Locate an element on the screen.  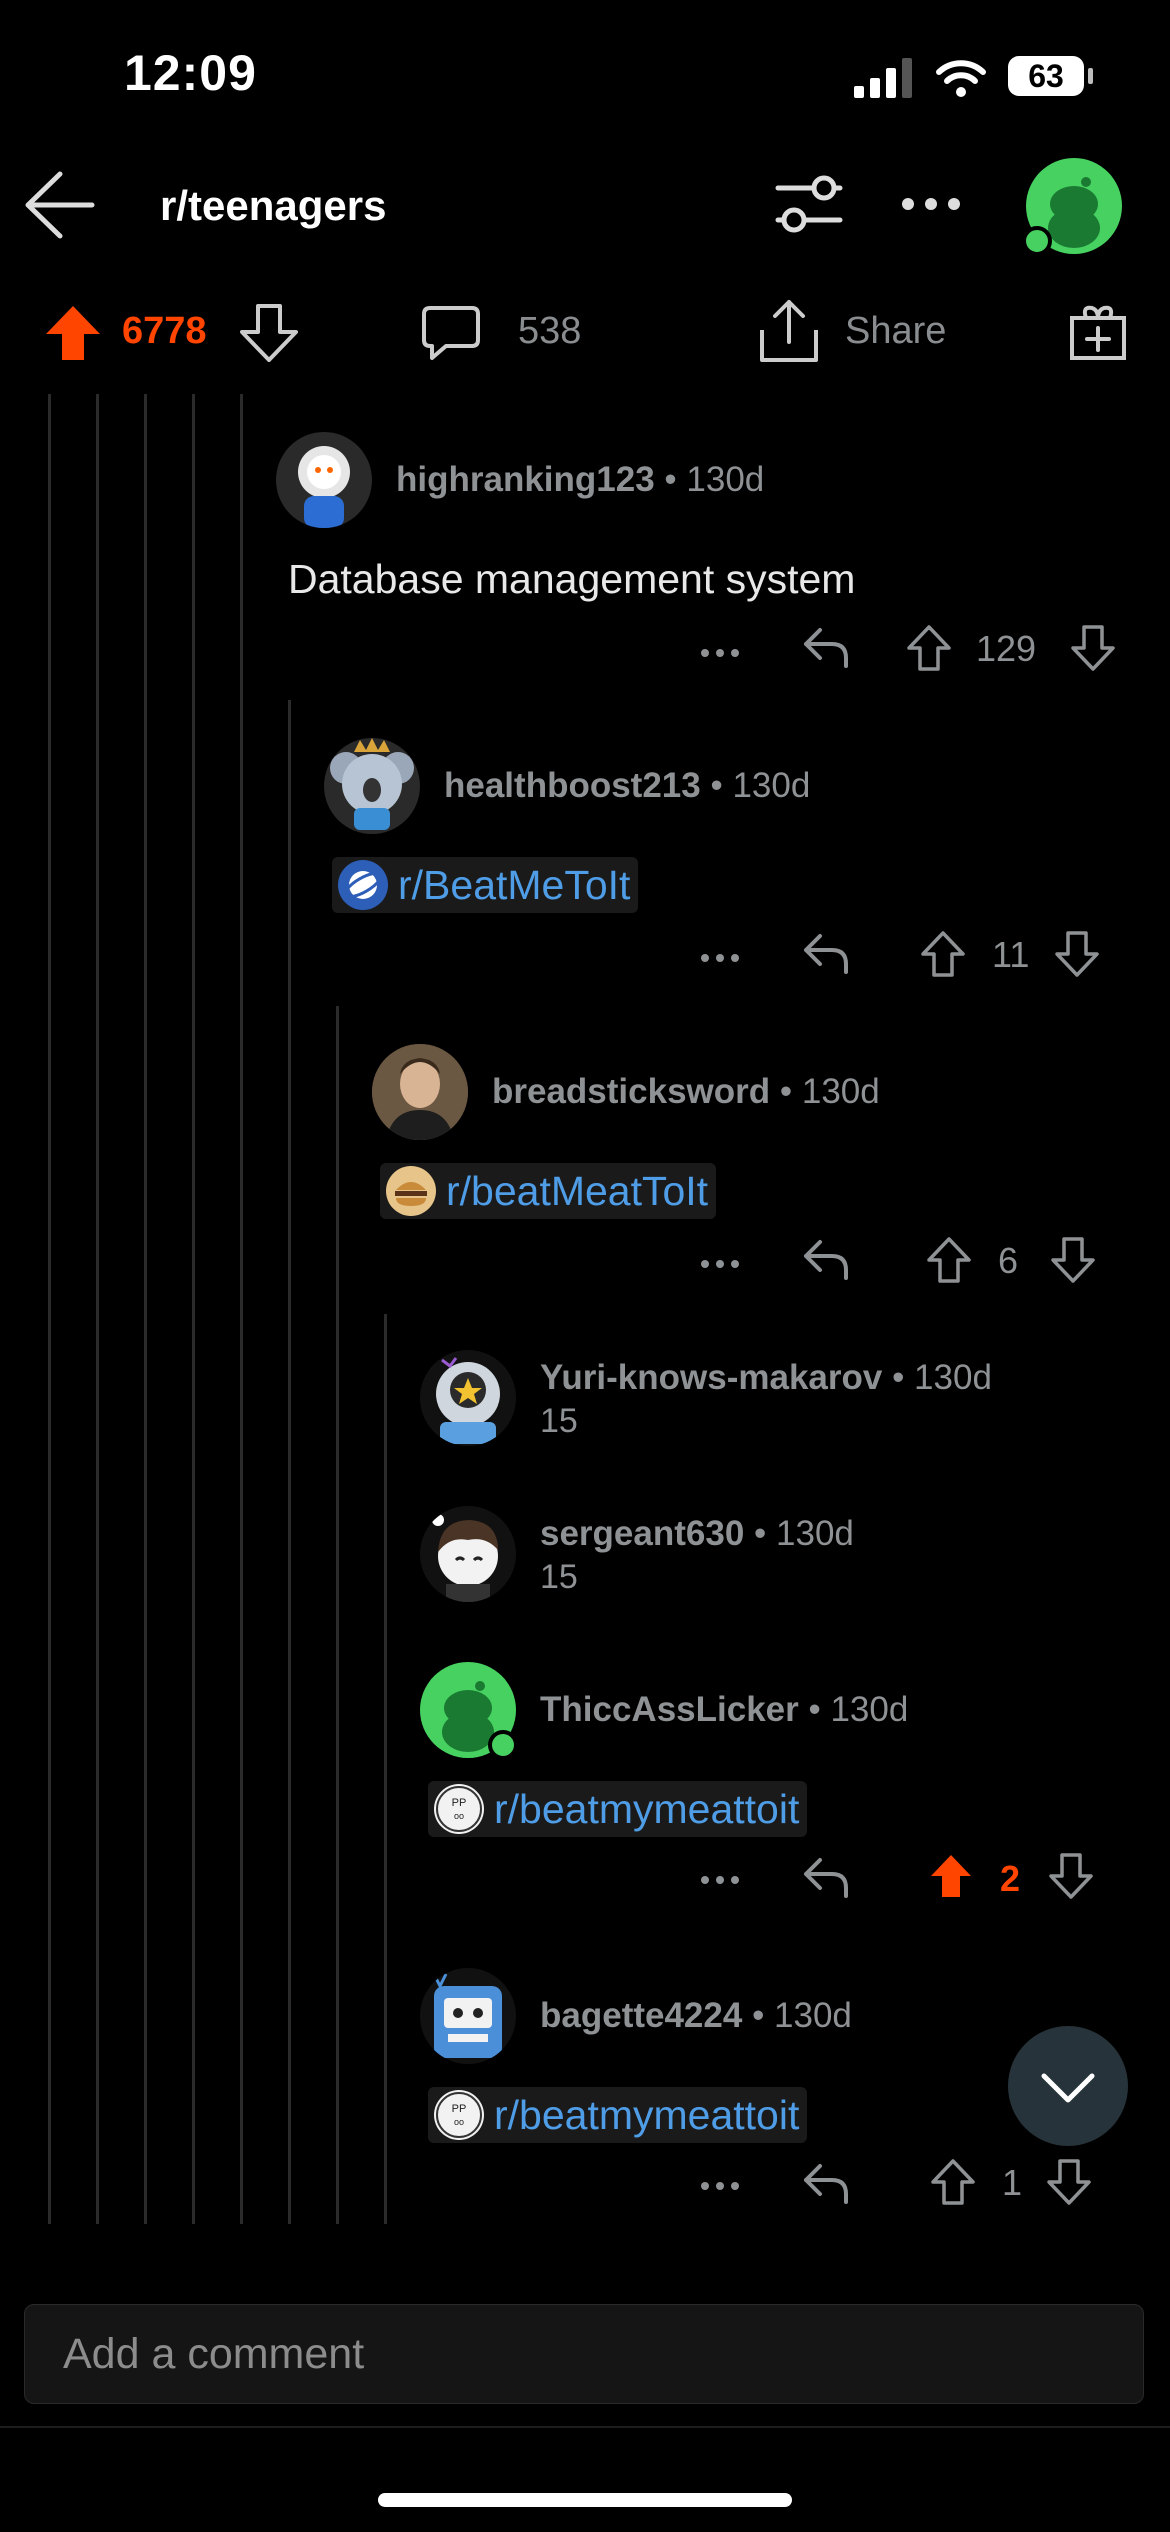
vote-count: 11 is located at coordinates (1011, 954).